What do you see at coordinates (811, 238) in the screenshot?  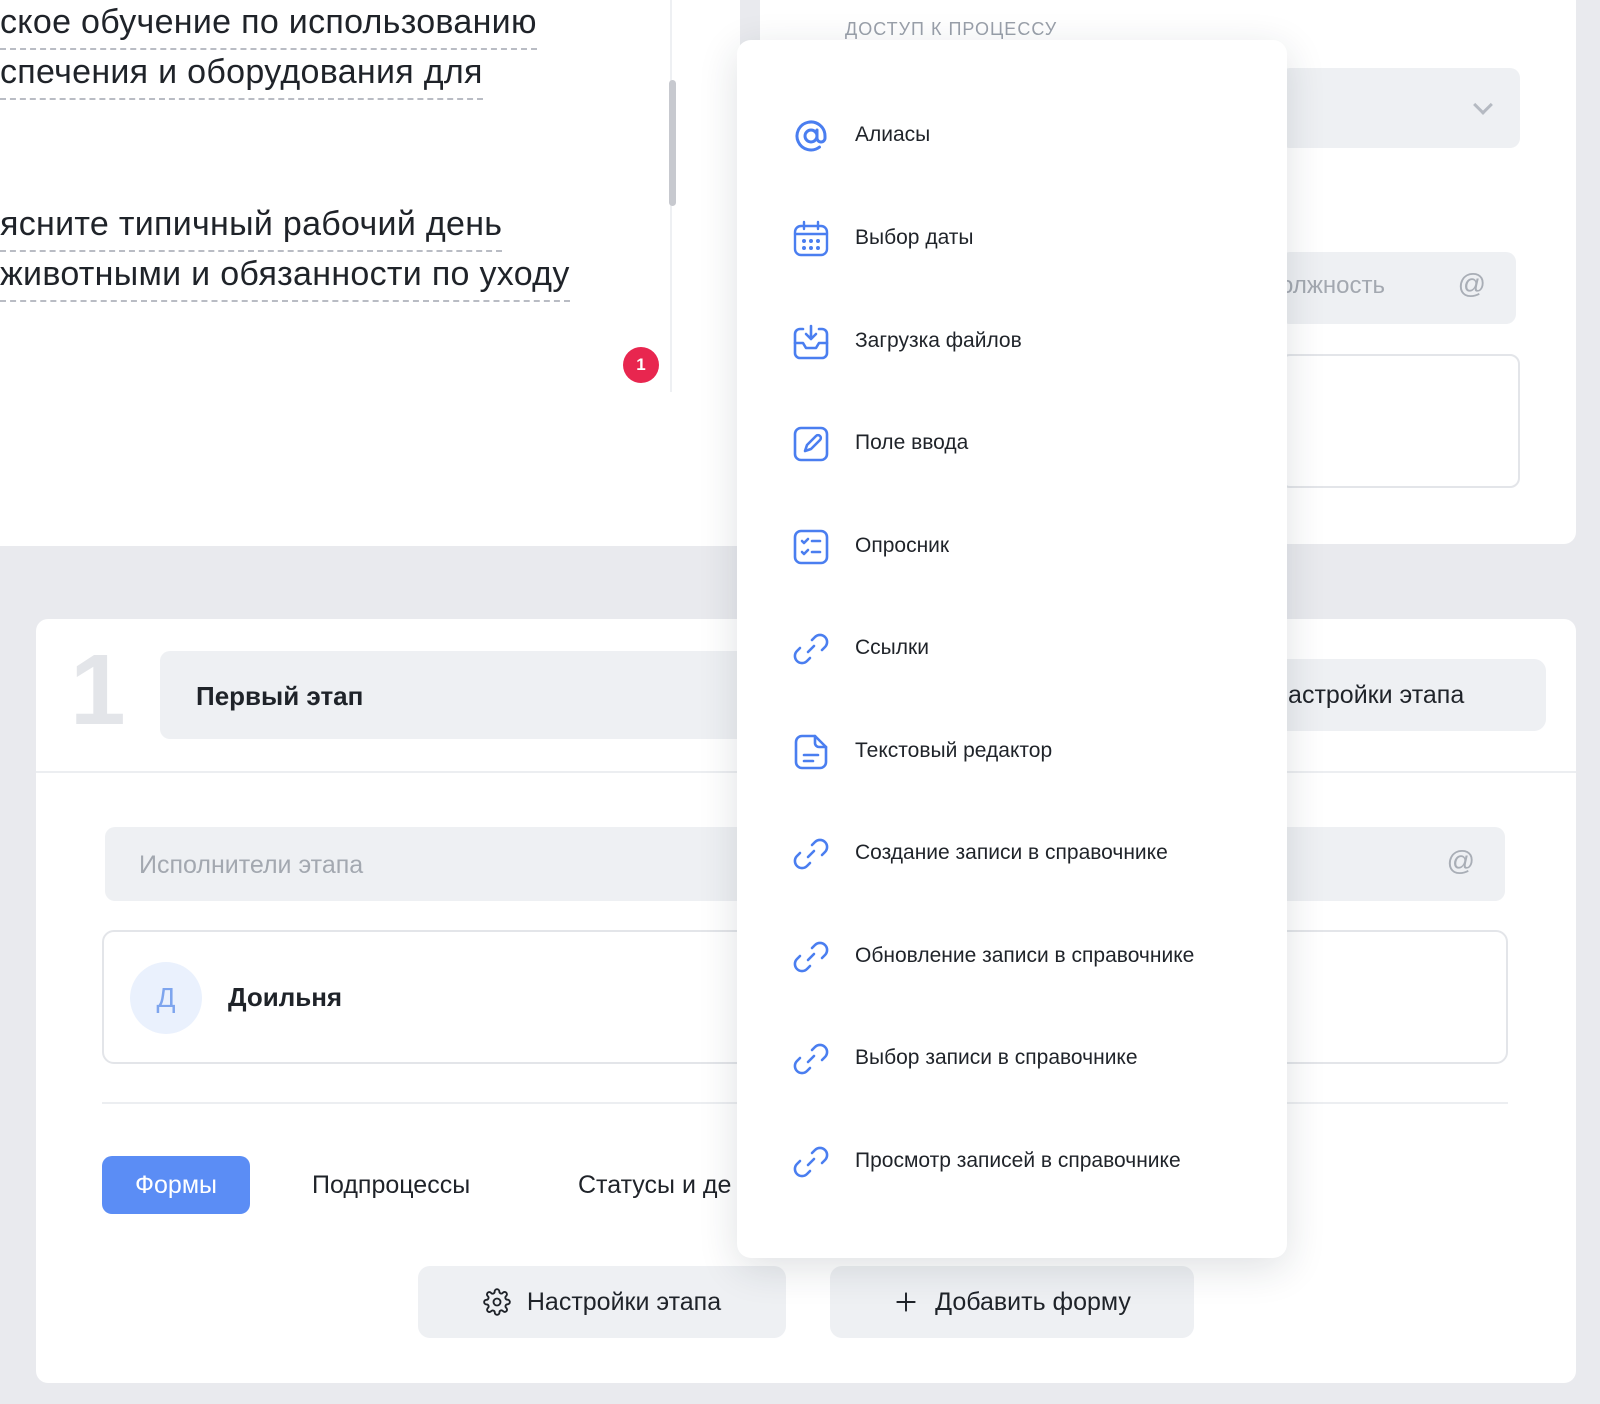 I see `calendar-icon` at bounding box center [811, 238].